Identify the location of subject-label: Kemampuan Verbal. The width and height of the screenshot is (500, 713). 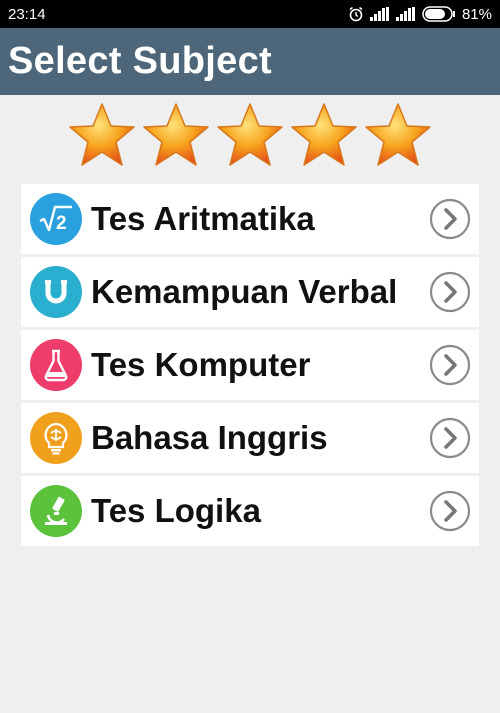
(244, 291).